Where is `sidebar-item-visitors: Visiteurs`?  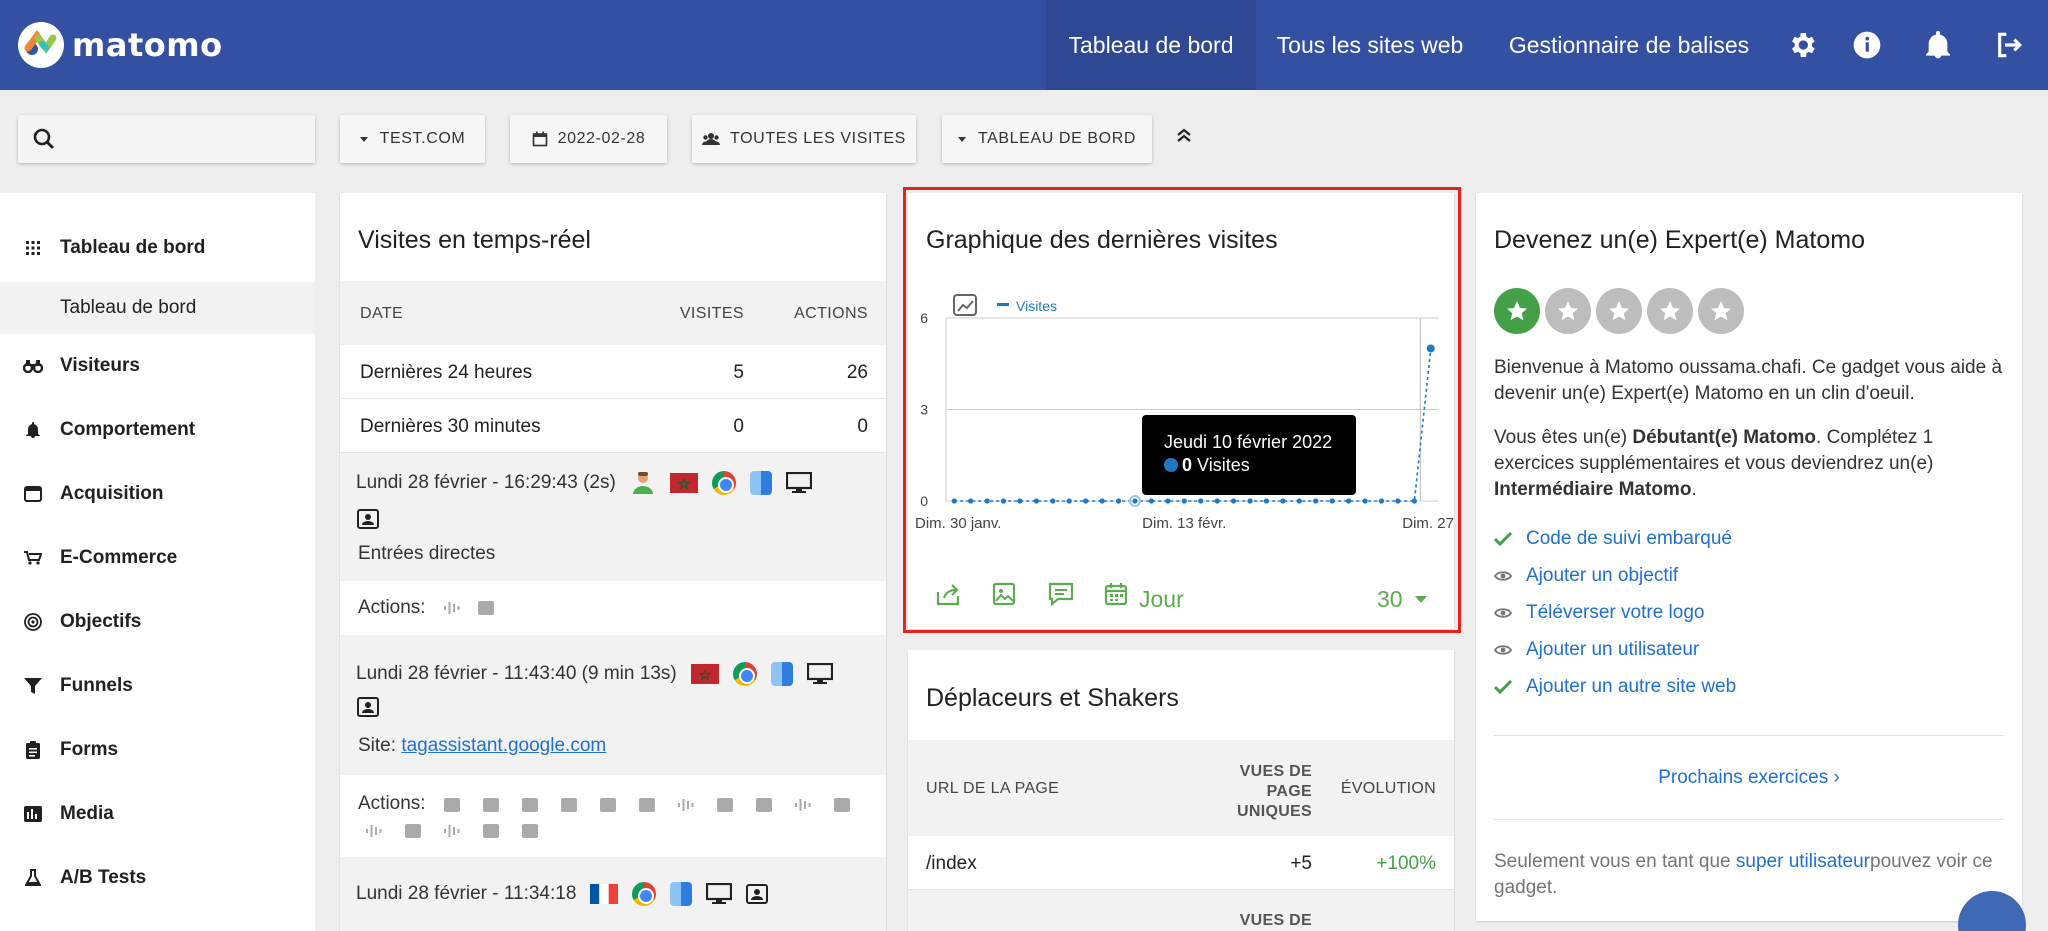 sidebar-item-visitors: Visiteurs is located at coordinates (157, 366).